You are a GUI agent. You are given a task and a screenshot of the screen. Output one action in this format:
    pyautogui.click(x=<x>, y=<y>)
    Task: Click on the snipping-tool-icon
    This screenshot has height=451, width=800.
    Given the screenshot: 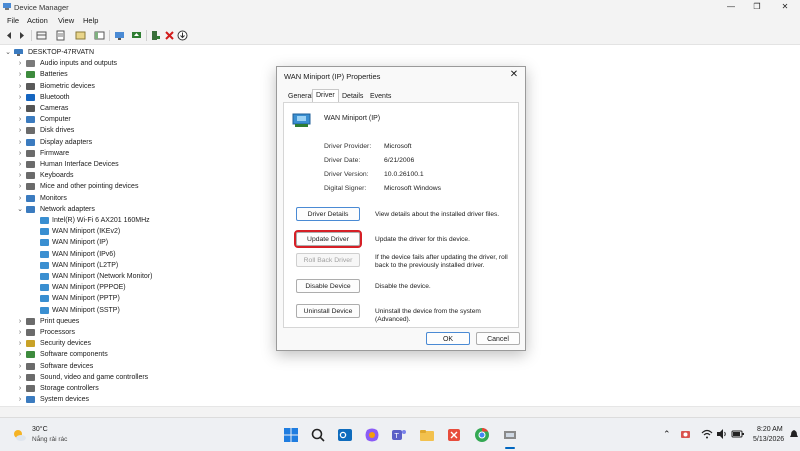 What is the action you would take?
    pyautogui.click(x=454, y=435)
    